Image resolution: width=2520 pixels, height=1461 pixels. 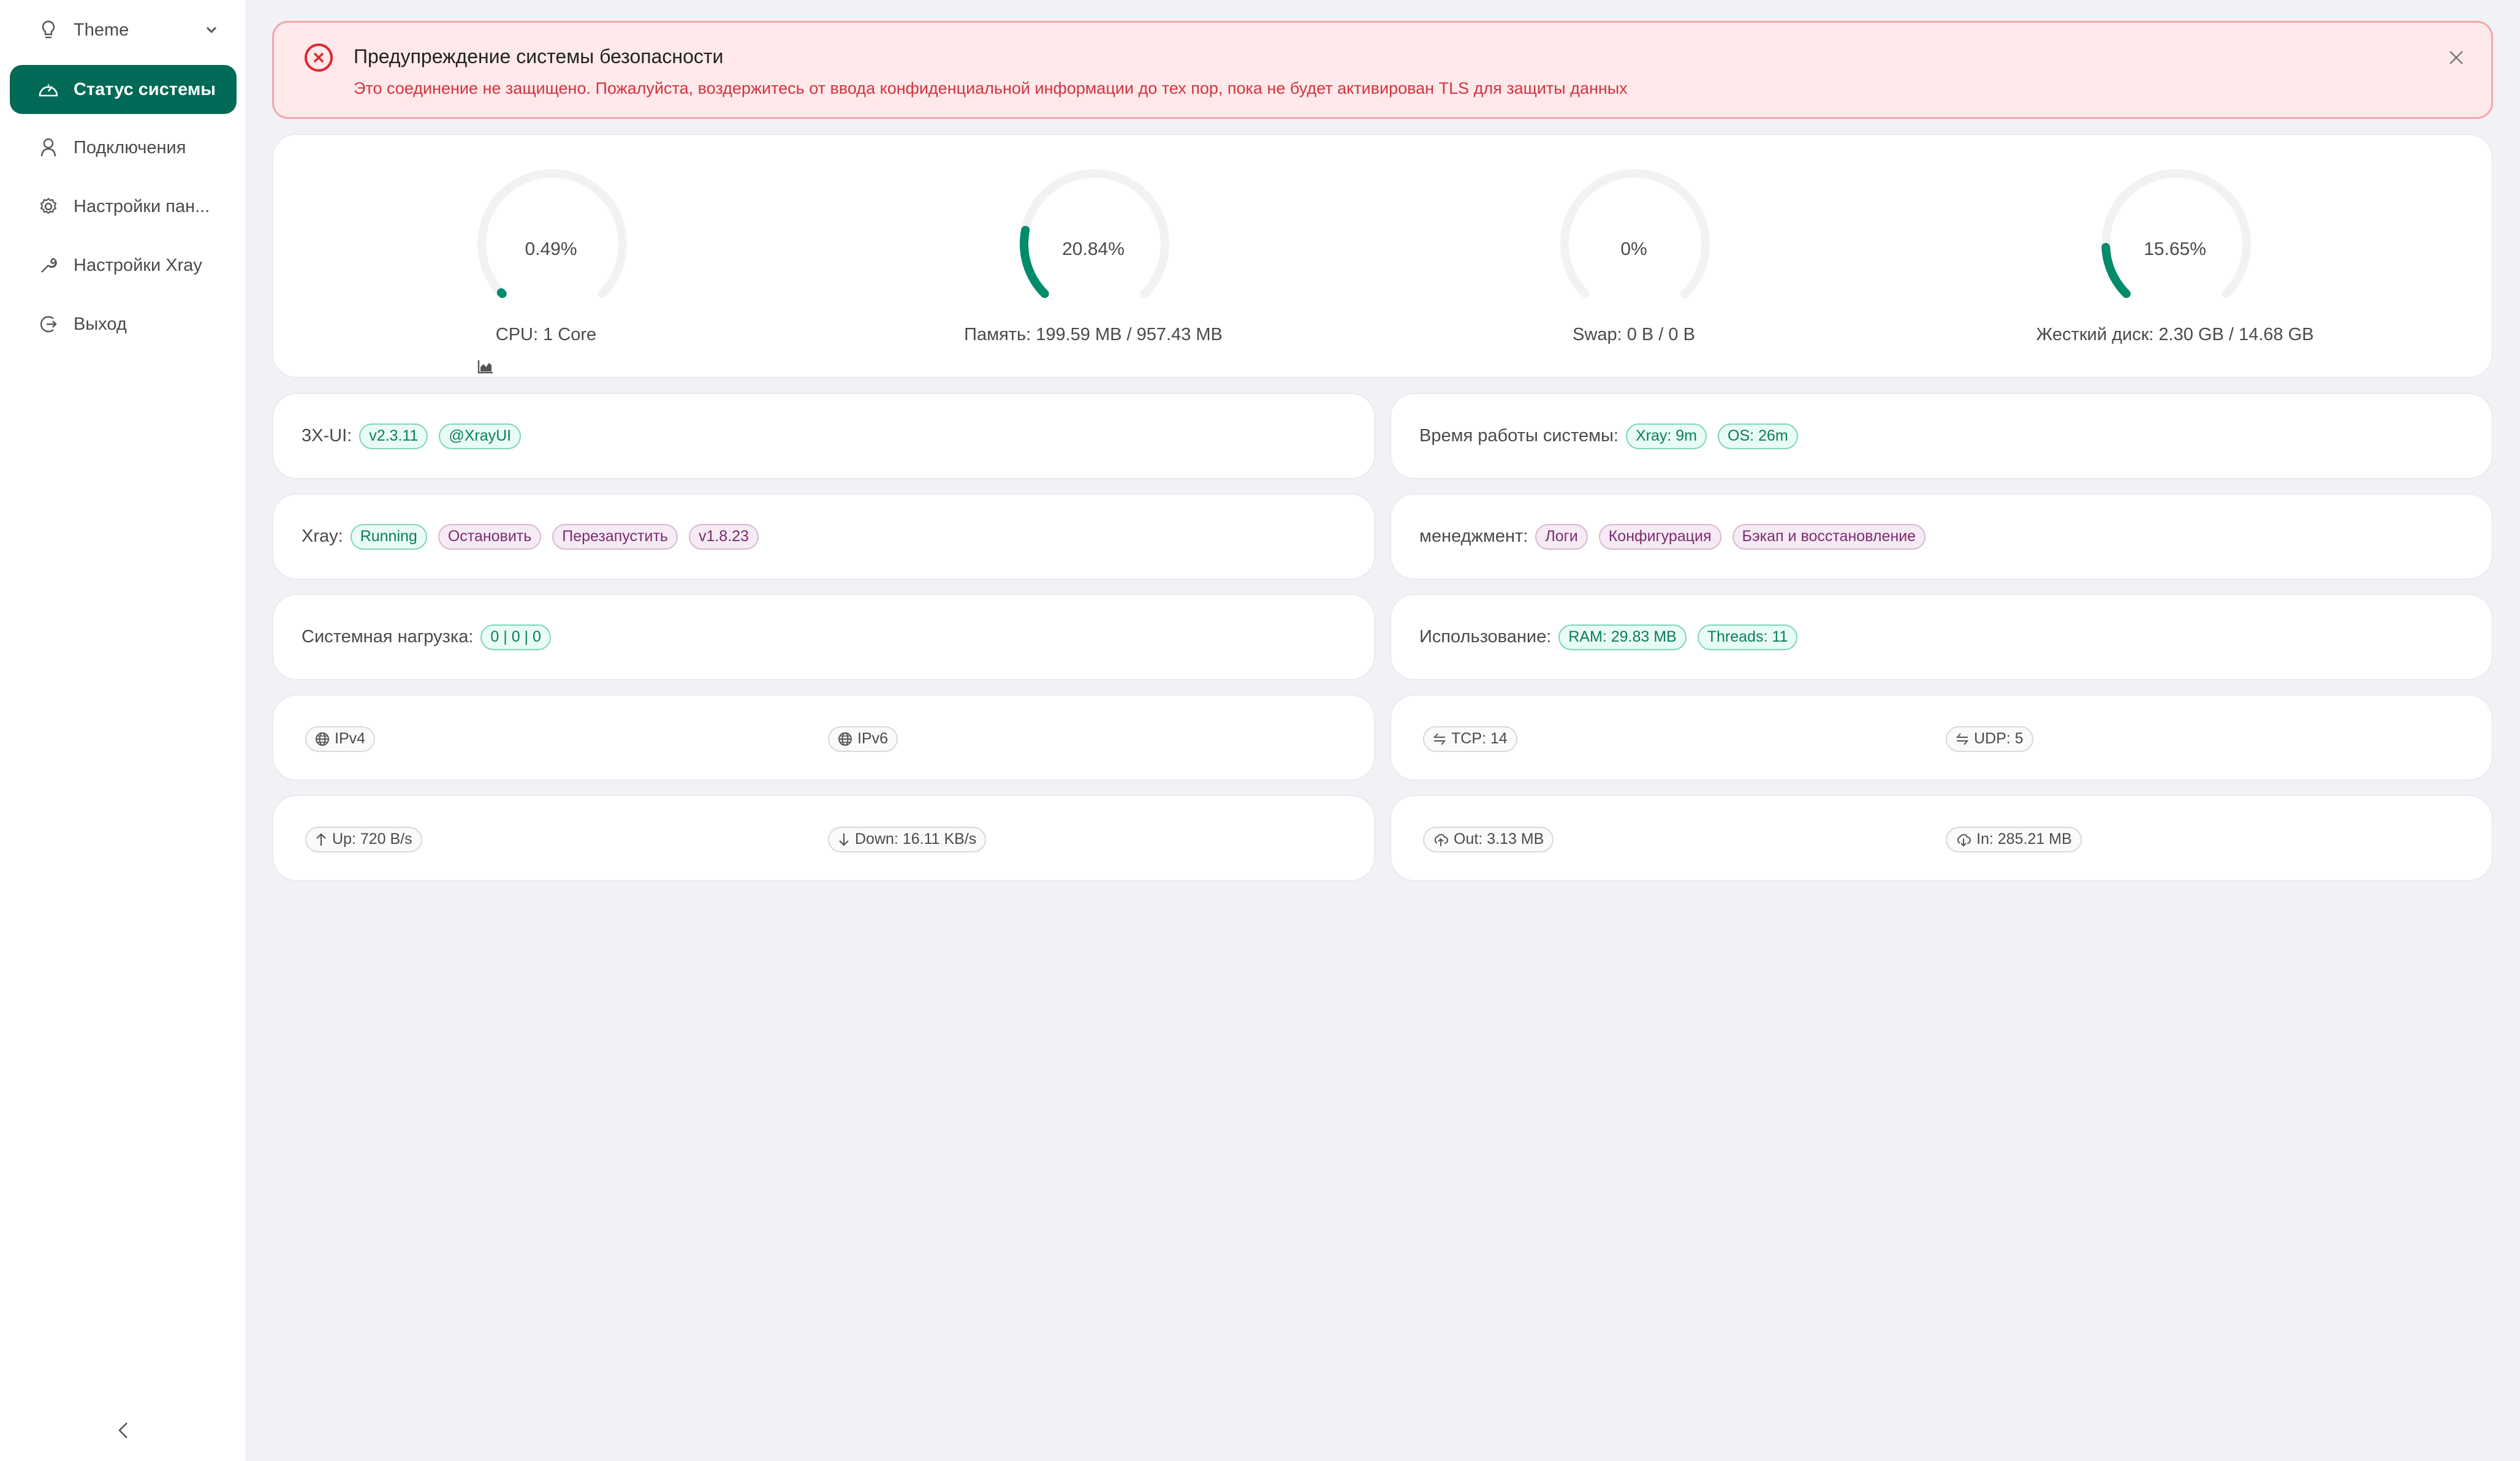 I want to click on upload-speed-label: Up: 720 B/s, so click(x=372, y=839).